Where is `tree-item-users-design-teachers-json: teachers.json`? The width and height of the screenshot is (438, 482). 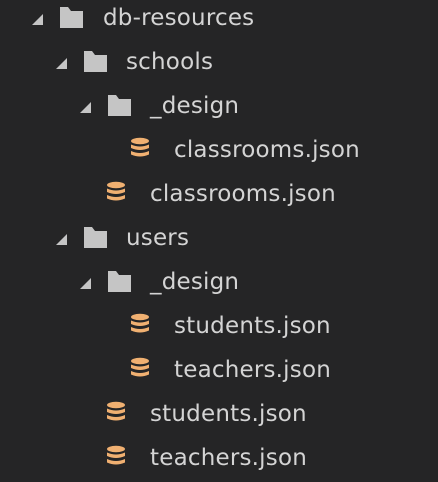 tree-item-users-design-teachers-json: teachers.json is located at coordinates (219, 374).